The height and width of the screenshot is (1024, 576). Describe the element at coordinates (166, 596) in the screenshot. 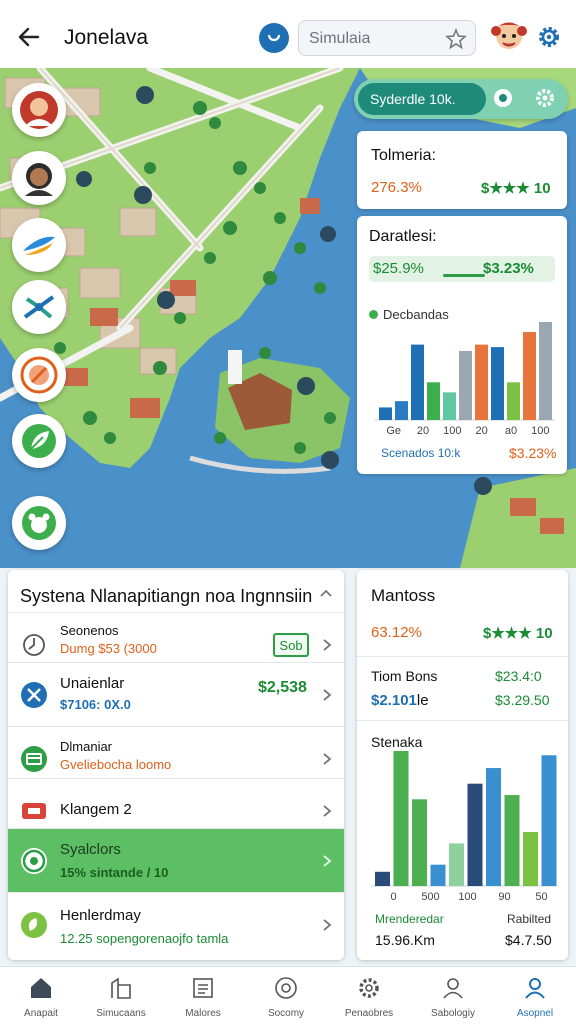

I see `list-title: Systena Nlanapitiangn noa Ingnnsiin` at that location.